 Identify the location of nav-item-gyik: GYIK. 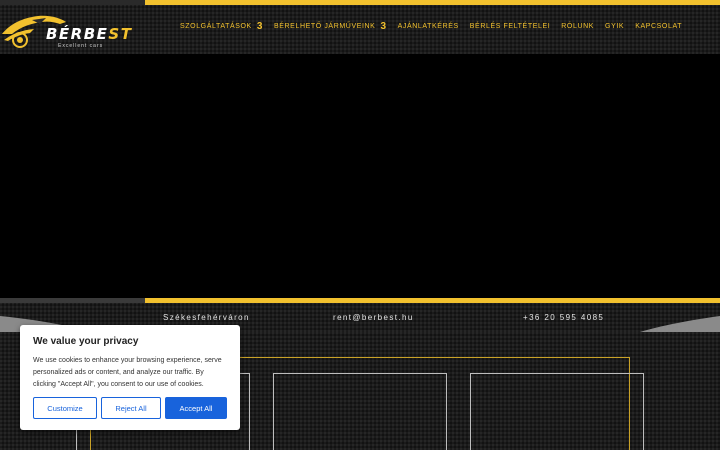
(614, 26).